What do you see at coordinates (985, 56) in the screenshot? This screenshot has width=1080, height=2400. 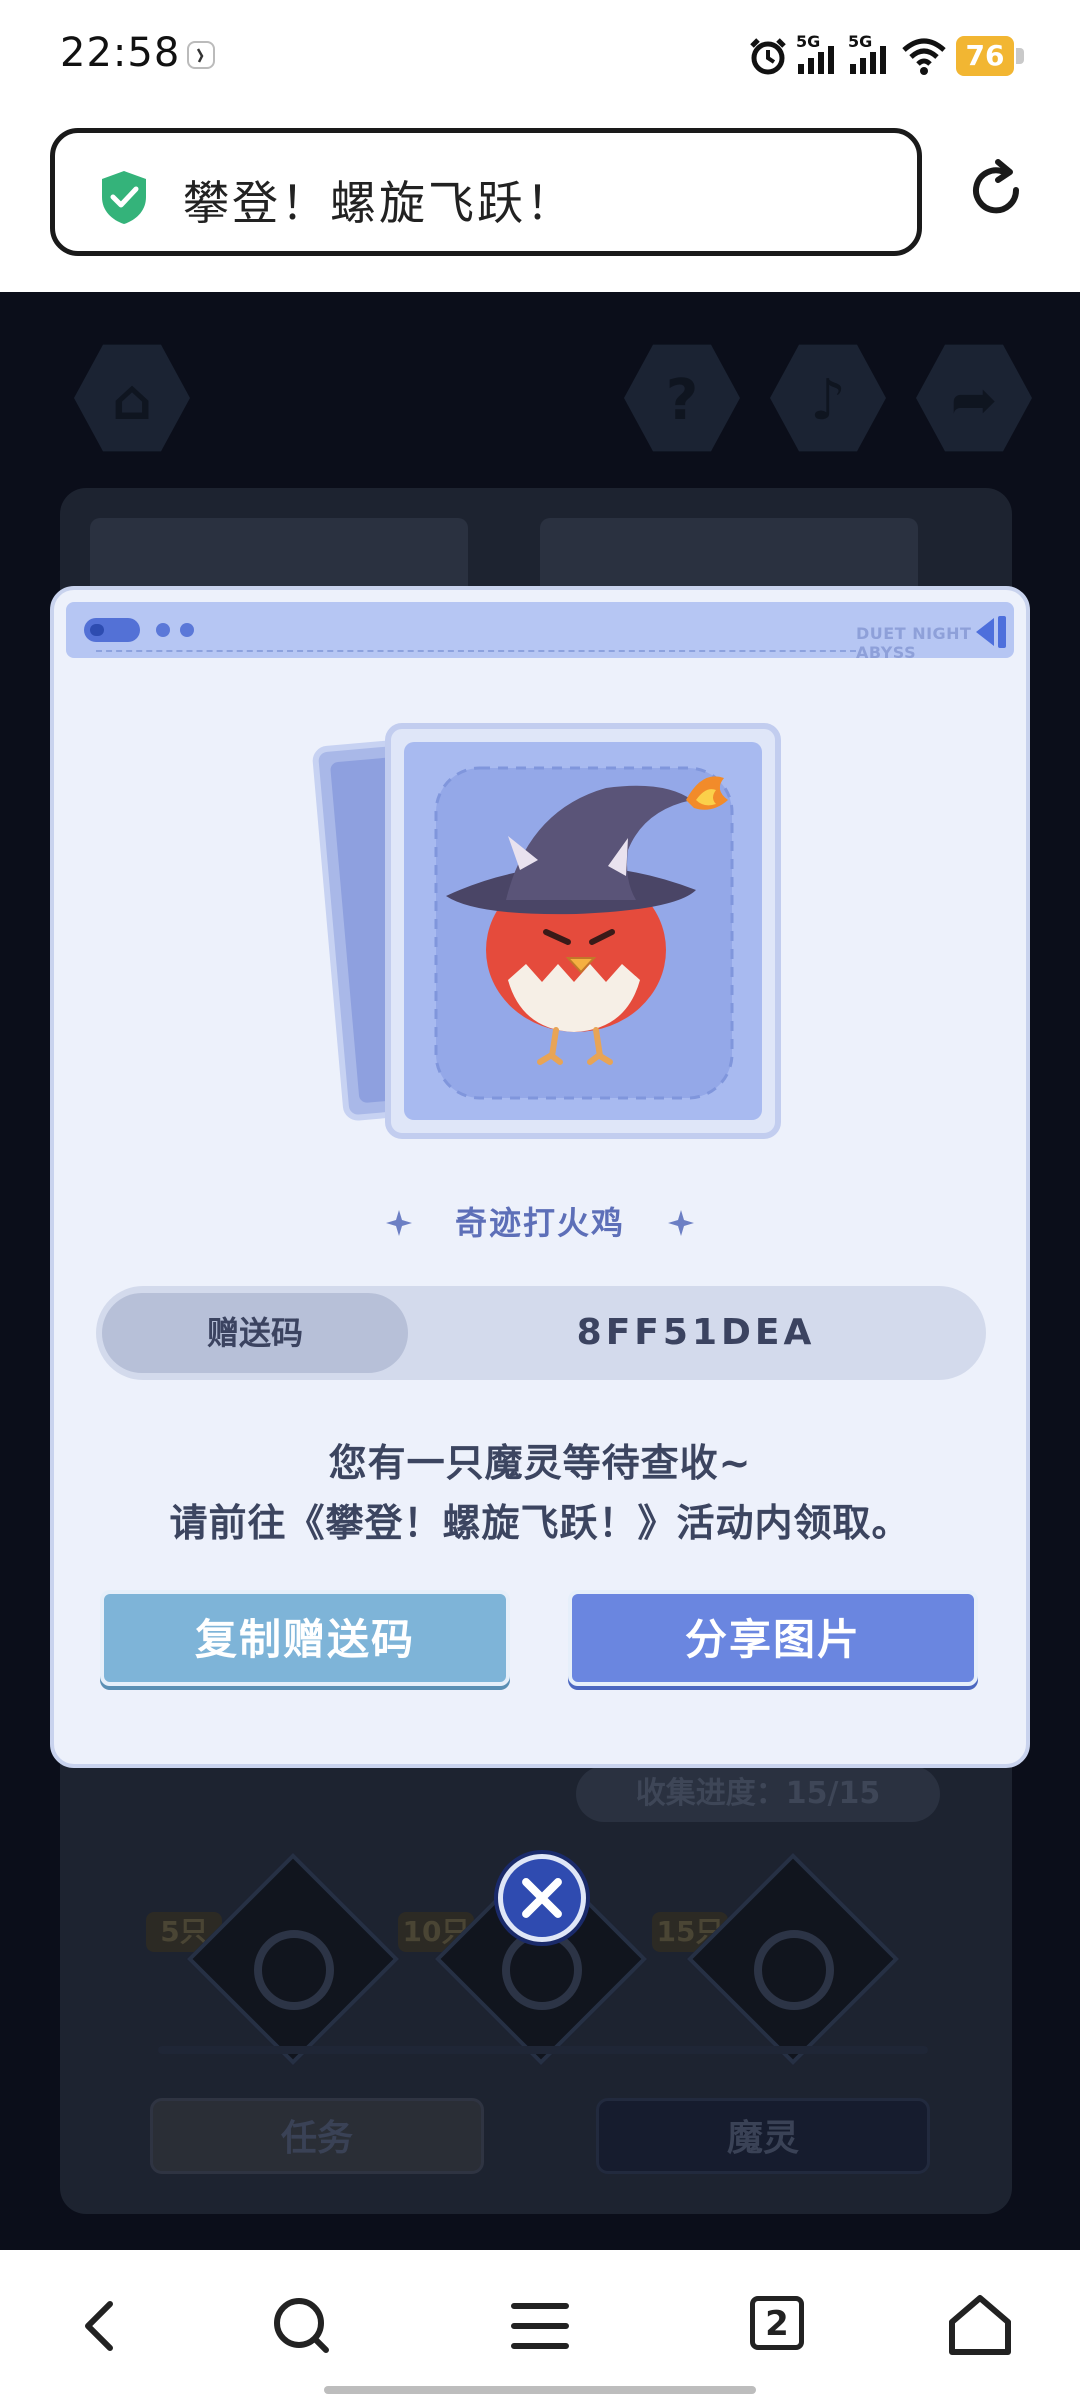 I see `battery-level: 76` at bounding box center [985, 56].